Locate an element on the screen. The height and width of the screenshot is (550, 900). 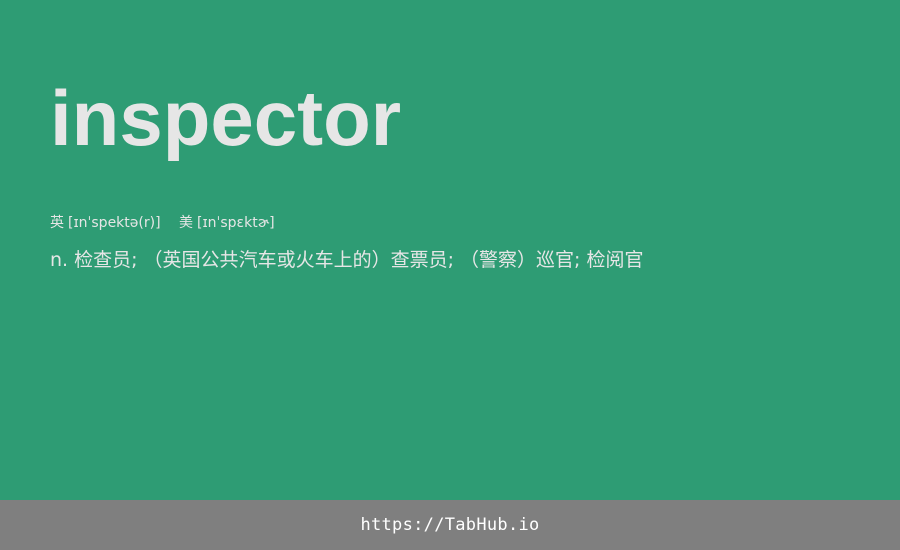
phonetic-uk: 英 [ɪnˈspektə(r)] is located at coordinates (105, 223).